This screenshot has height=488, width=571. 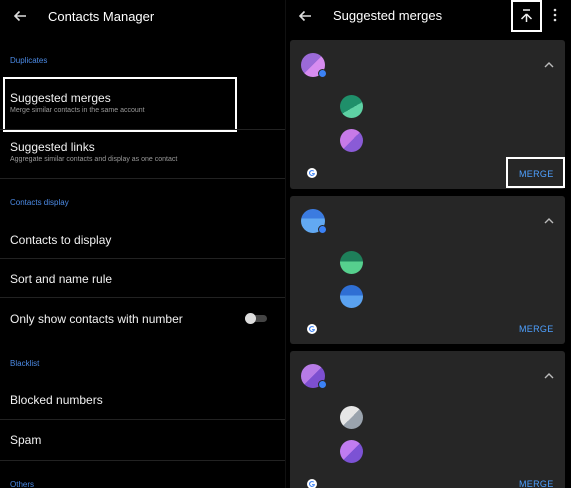 What do you see at coordinates (26, 440) in the screenshot?
I see `spam-label: Spam` at bounding box center [26, 440].